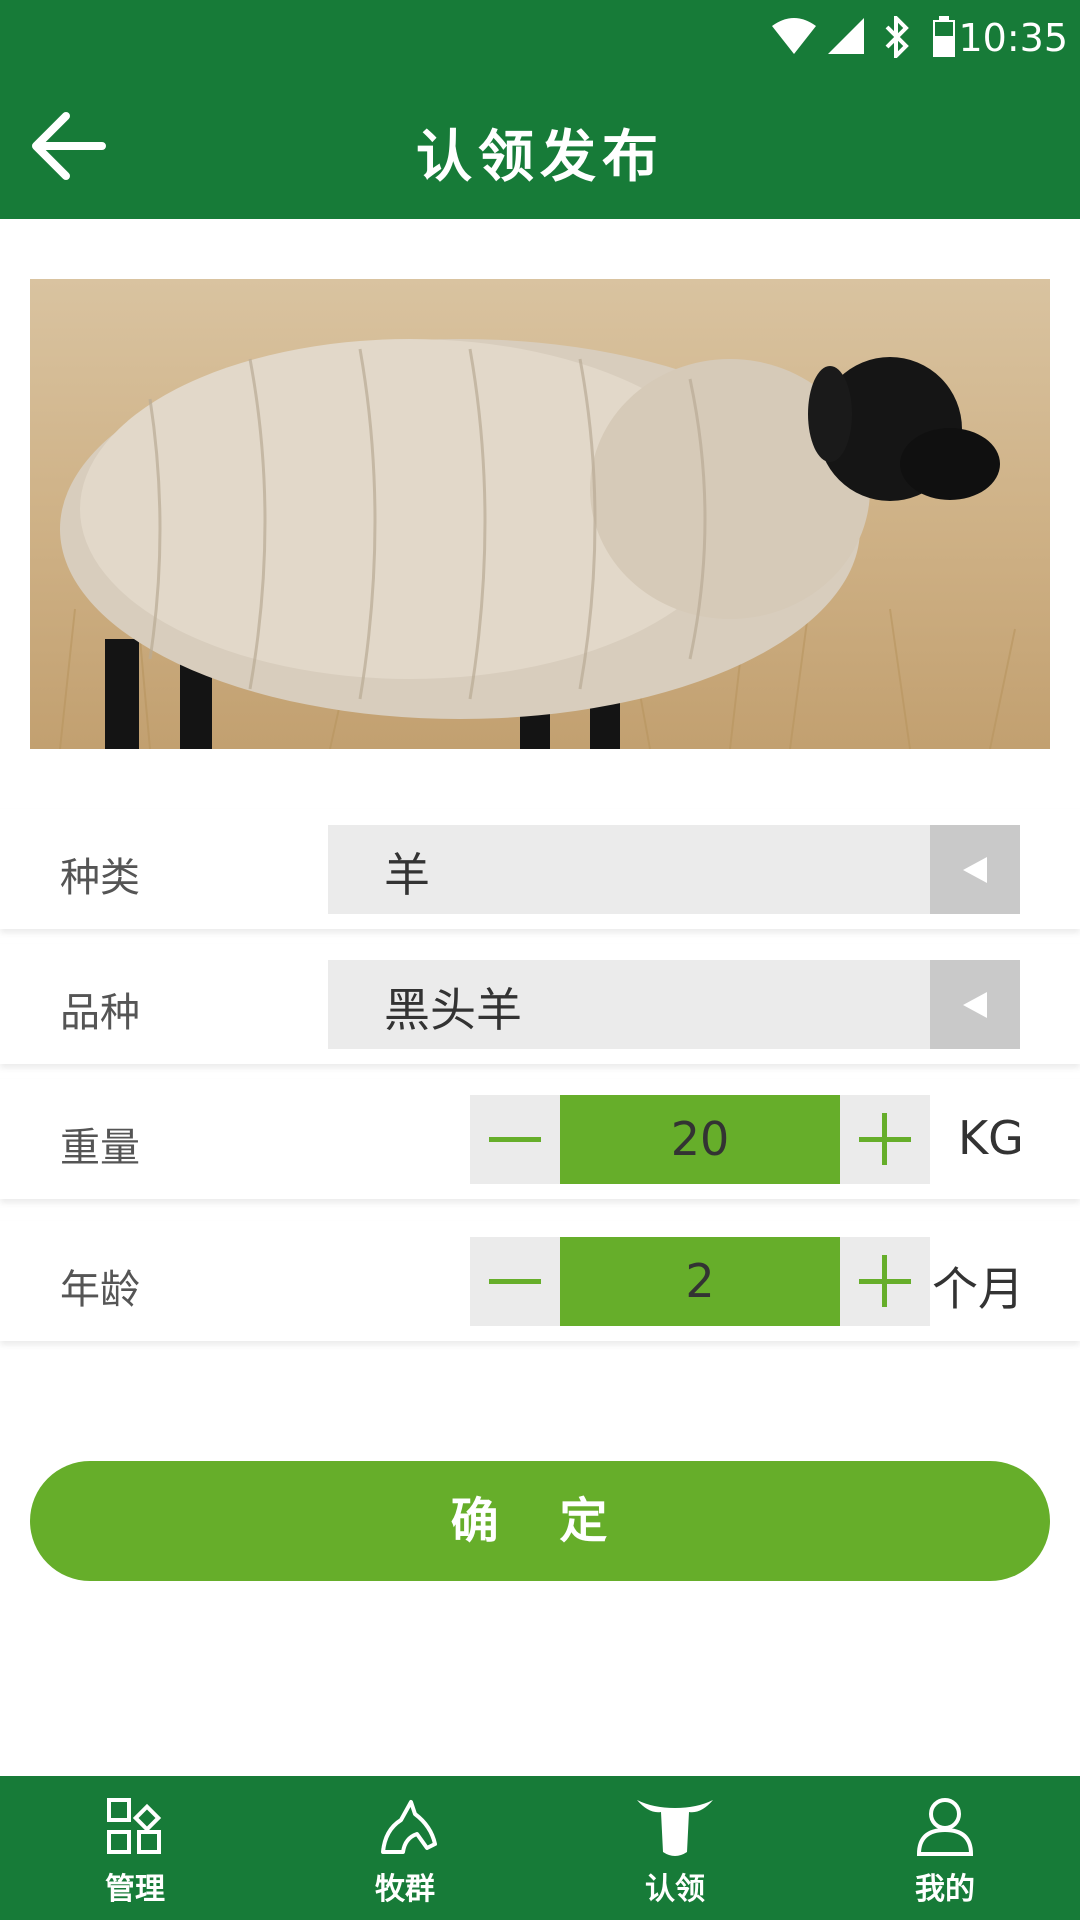 The image size is (1080, 1920). I want to click on weight-decrease-button, so click(515, 1139).